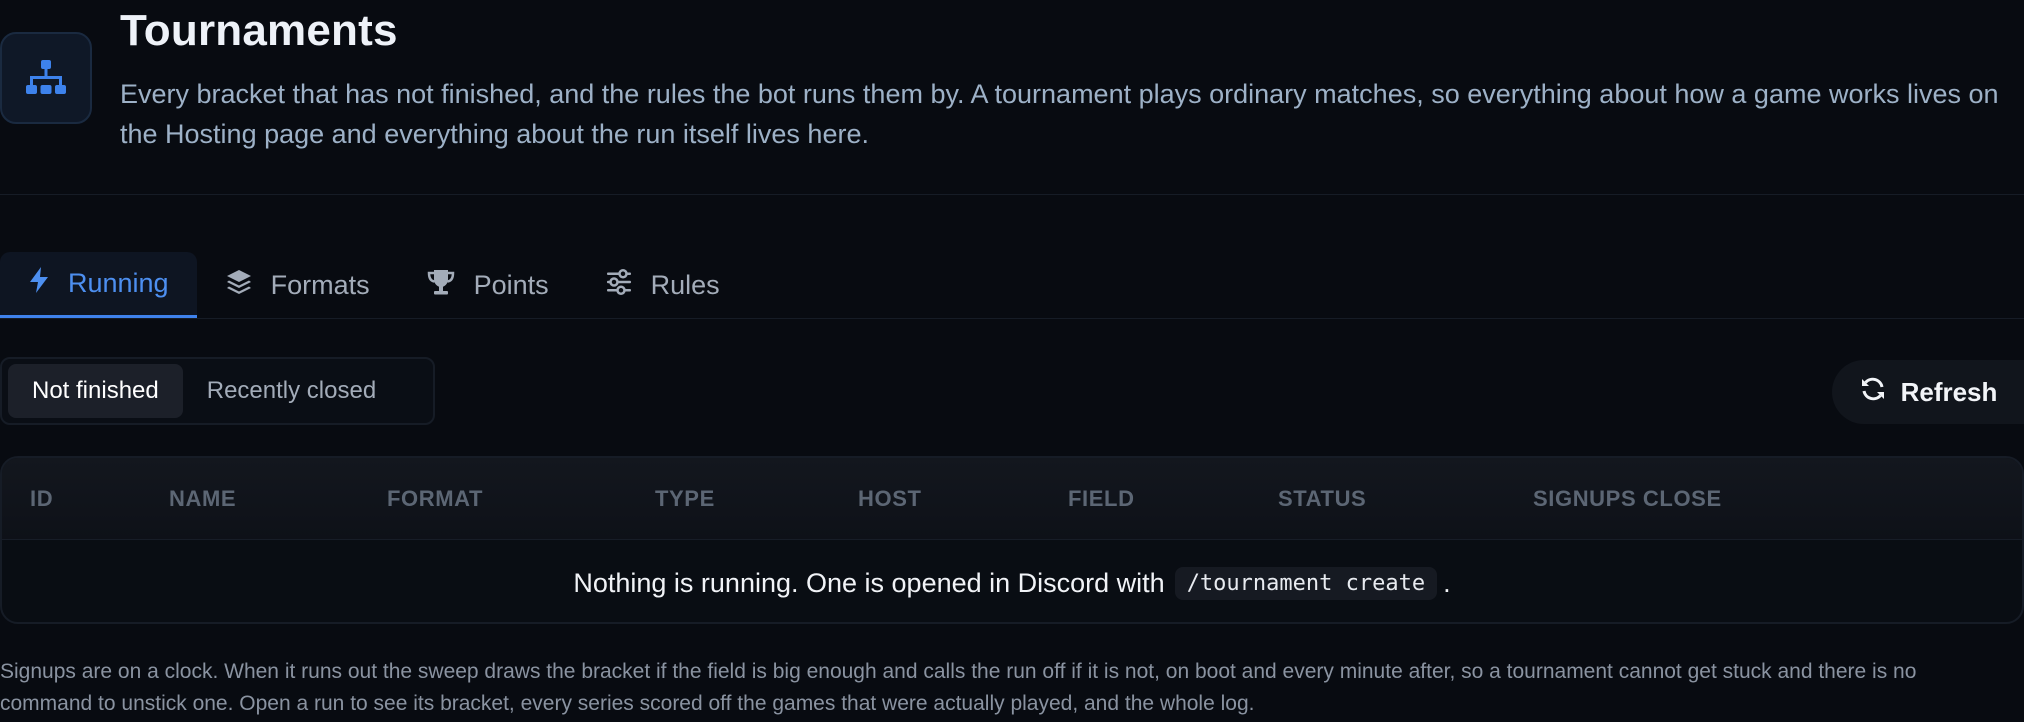  What do you see at coordinates (291, 391) in the screenshot?
I see `filter-recently-closed: Recently closed` at bounding box center [291, 391].